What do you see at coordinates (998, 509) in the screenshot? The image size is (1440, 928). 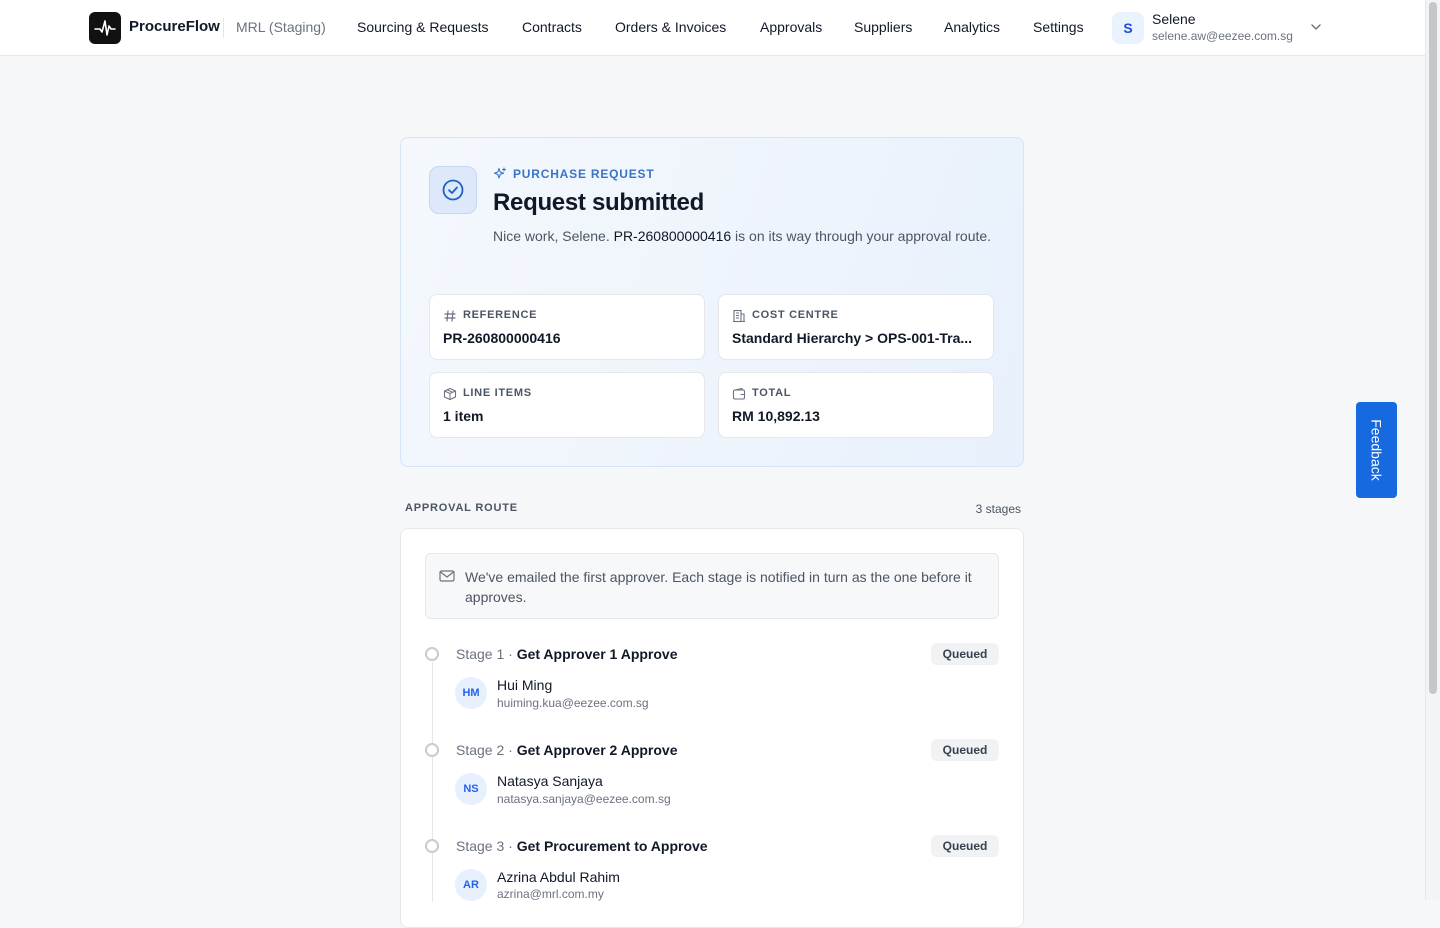 I see `stage-count: 3 stages` at bounding box center [998, 509].